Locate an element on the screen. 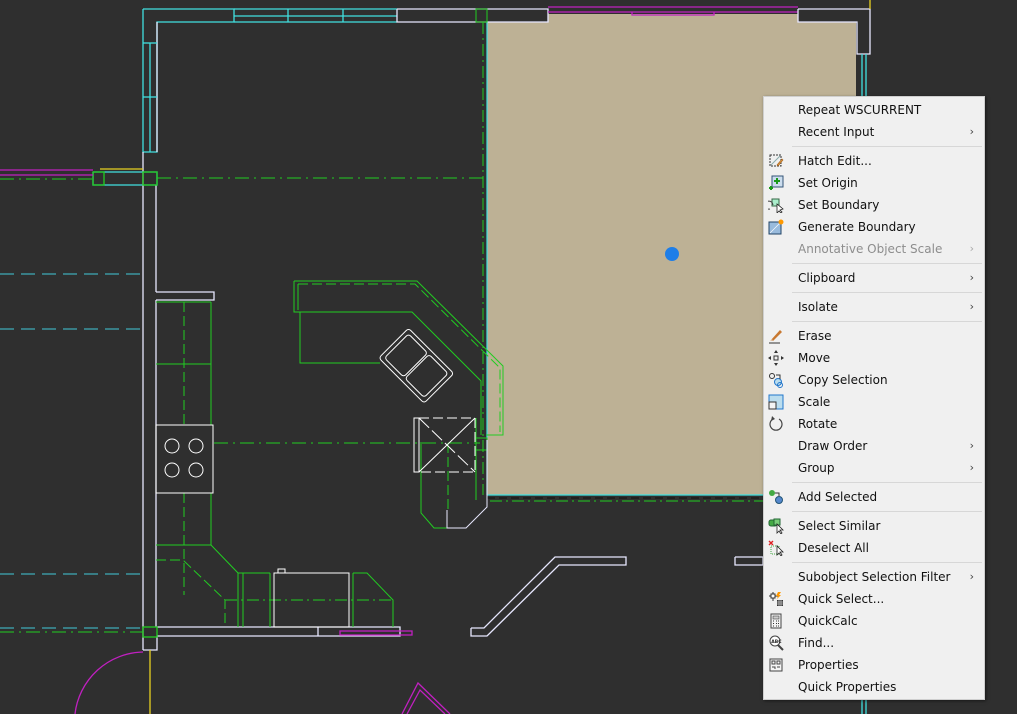 The width and height of the screenshot is (1017, 714). menu-item-label: Move is located at coordinates (814, 358).